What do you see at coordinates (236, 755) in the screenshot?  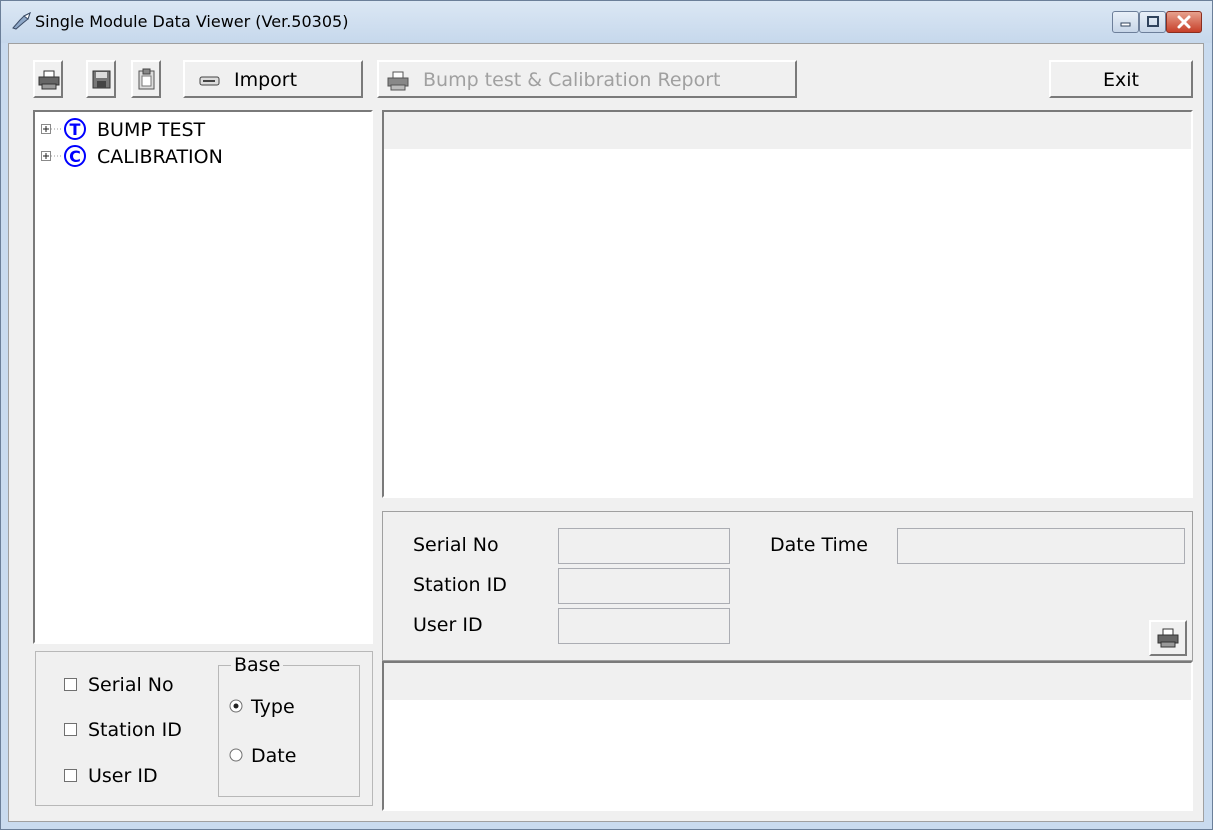 I see `radio-unselected-icon` at bounding box center [236, 755].